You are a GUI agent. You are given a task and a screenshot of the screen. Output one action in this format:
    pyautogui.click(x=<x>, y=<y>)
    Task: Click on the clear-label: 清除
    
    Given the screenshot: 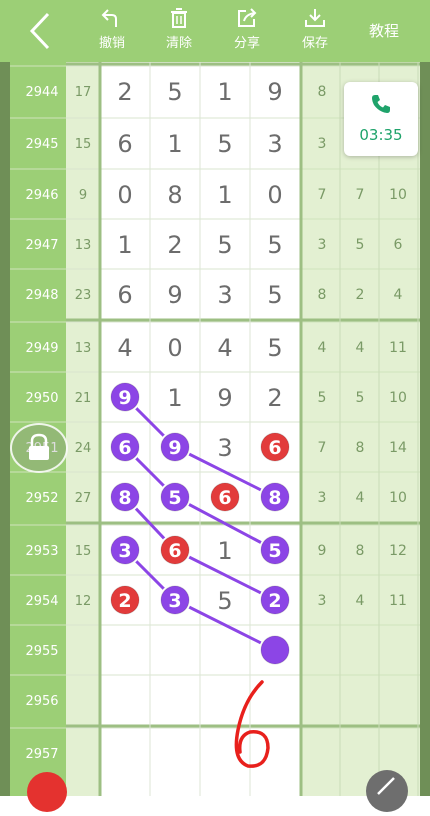 What is the action you would take?
    pyautogui.click(x=178, y=43)
    